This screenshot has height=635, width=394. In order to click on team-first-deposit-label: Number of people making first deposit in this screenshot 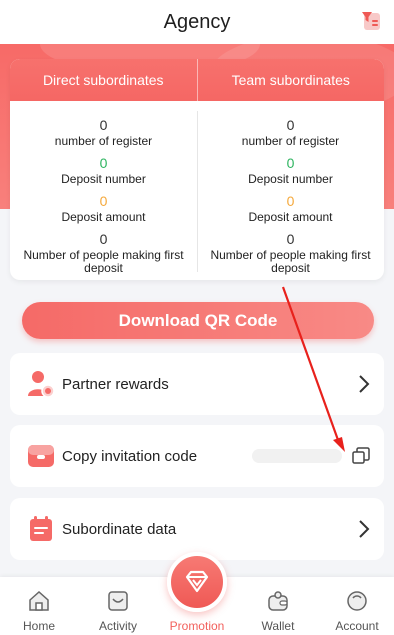, I will do `click(290, 261)`.